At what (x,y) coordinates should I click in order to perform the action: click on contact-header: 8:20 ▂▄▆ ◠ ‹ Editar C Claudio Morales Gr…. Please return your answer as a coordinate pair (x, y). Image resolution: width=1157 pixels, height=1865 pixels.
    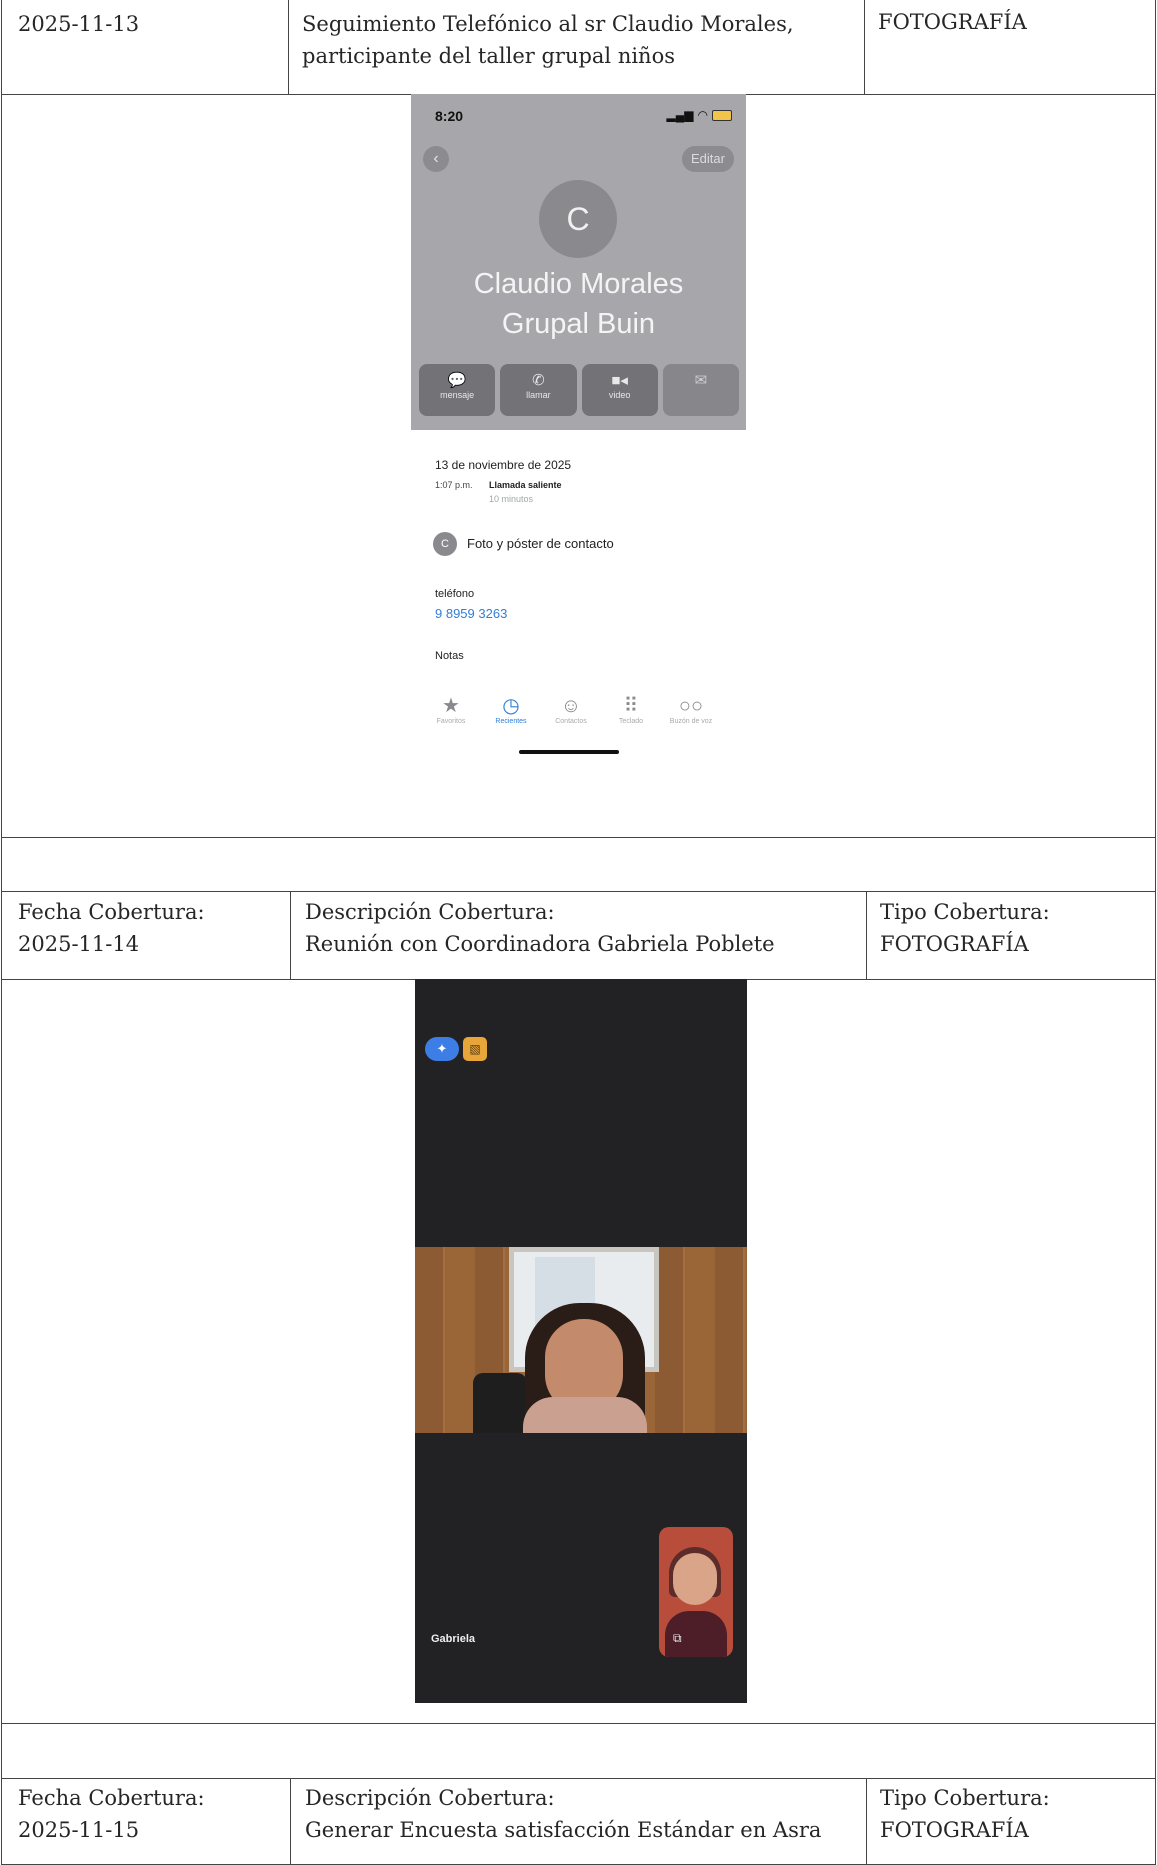
    Looking at the image, I should click on (578, 262).